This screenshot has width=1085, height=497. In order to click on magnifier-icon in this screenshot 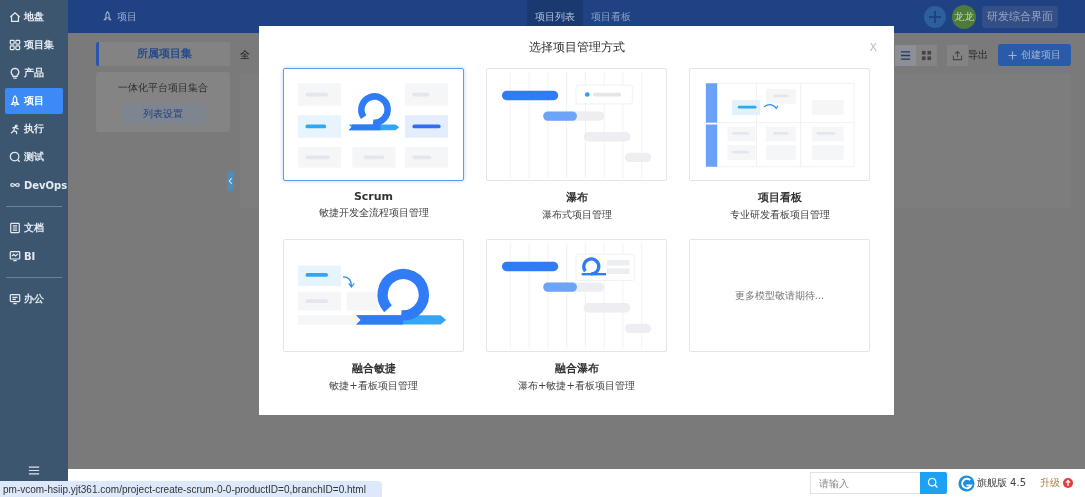, I will do `click(15, 157)`.